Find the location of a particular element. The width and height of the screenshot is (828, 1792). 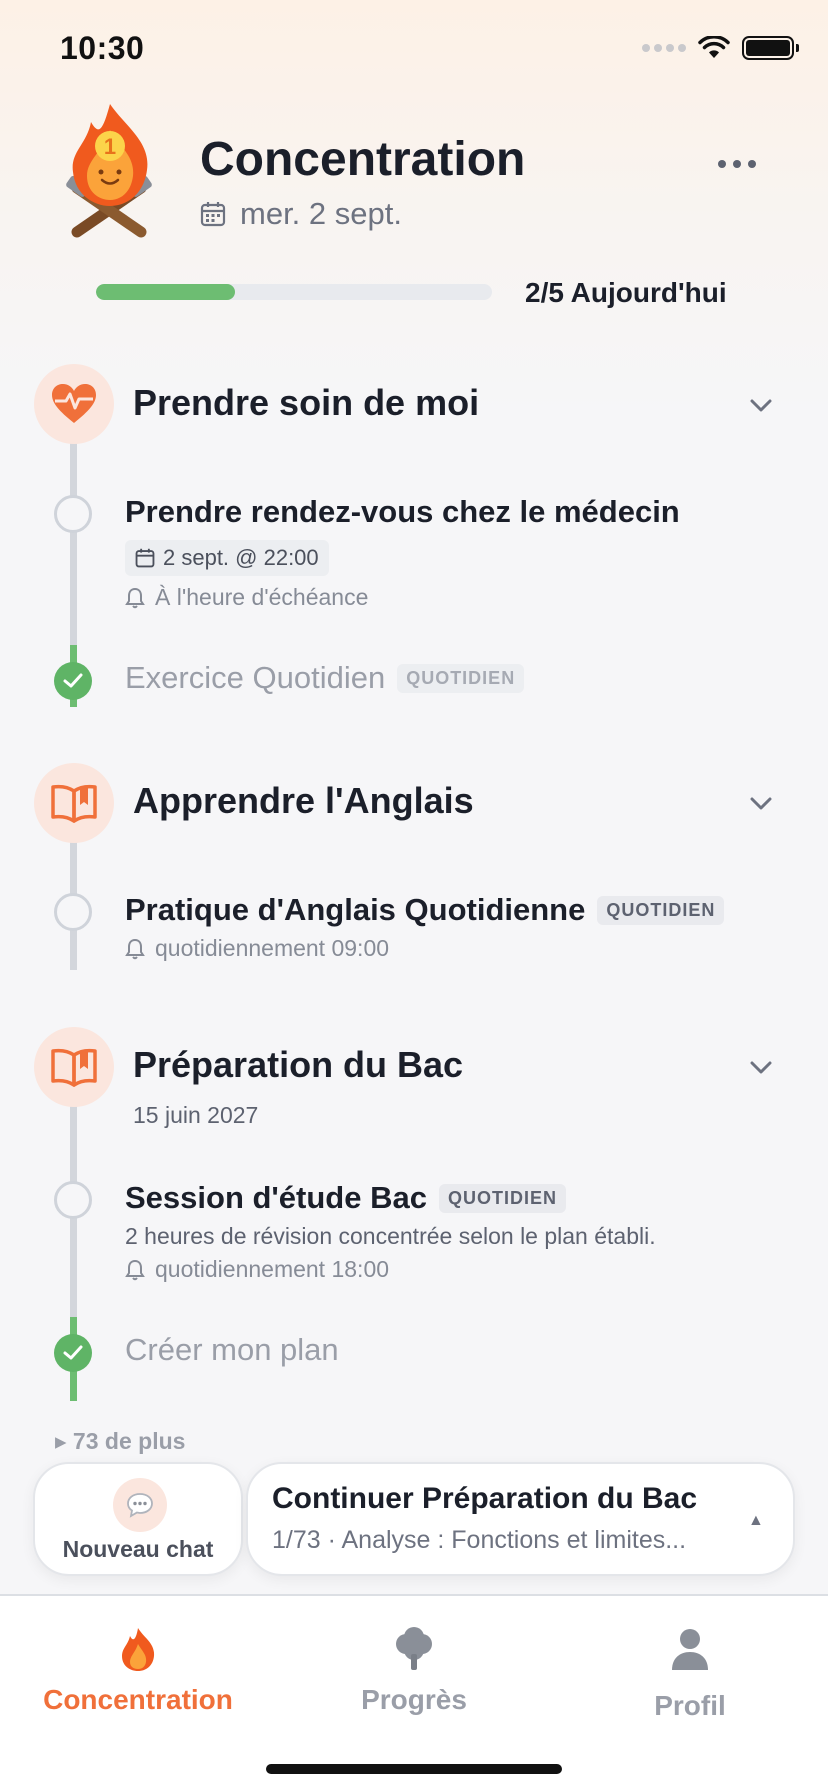

status-time: 10:30 is located at coordinates (102, 48).